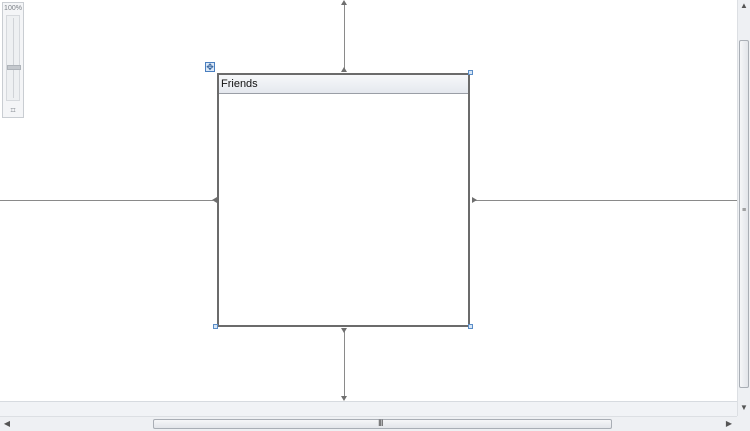 This screenshot has width=750, height=431. I want to click on connector-bottom, so click(344, 364).